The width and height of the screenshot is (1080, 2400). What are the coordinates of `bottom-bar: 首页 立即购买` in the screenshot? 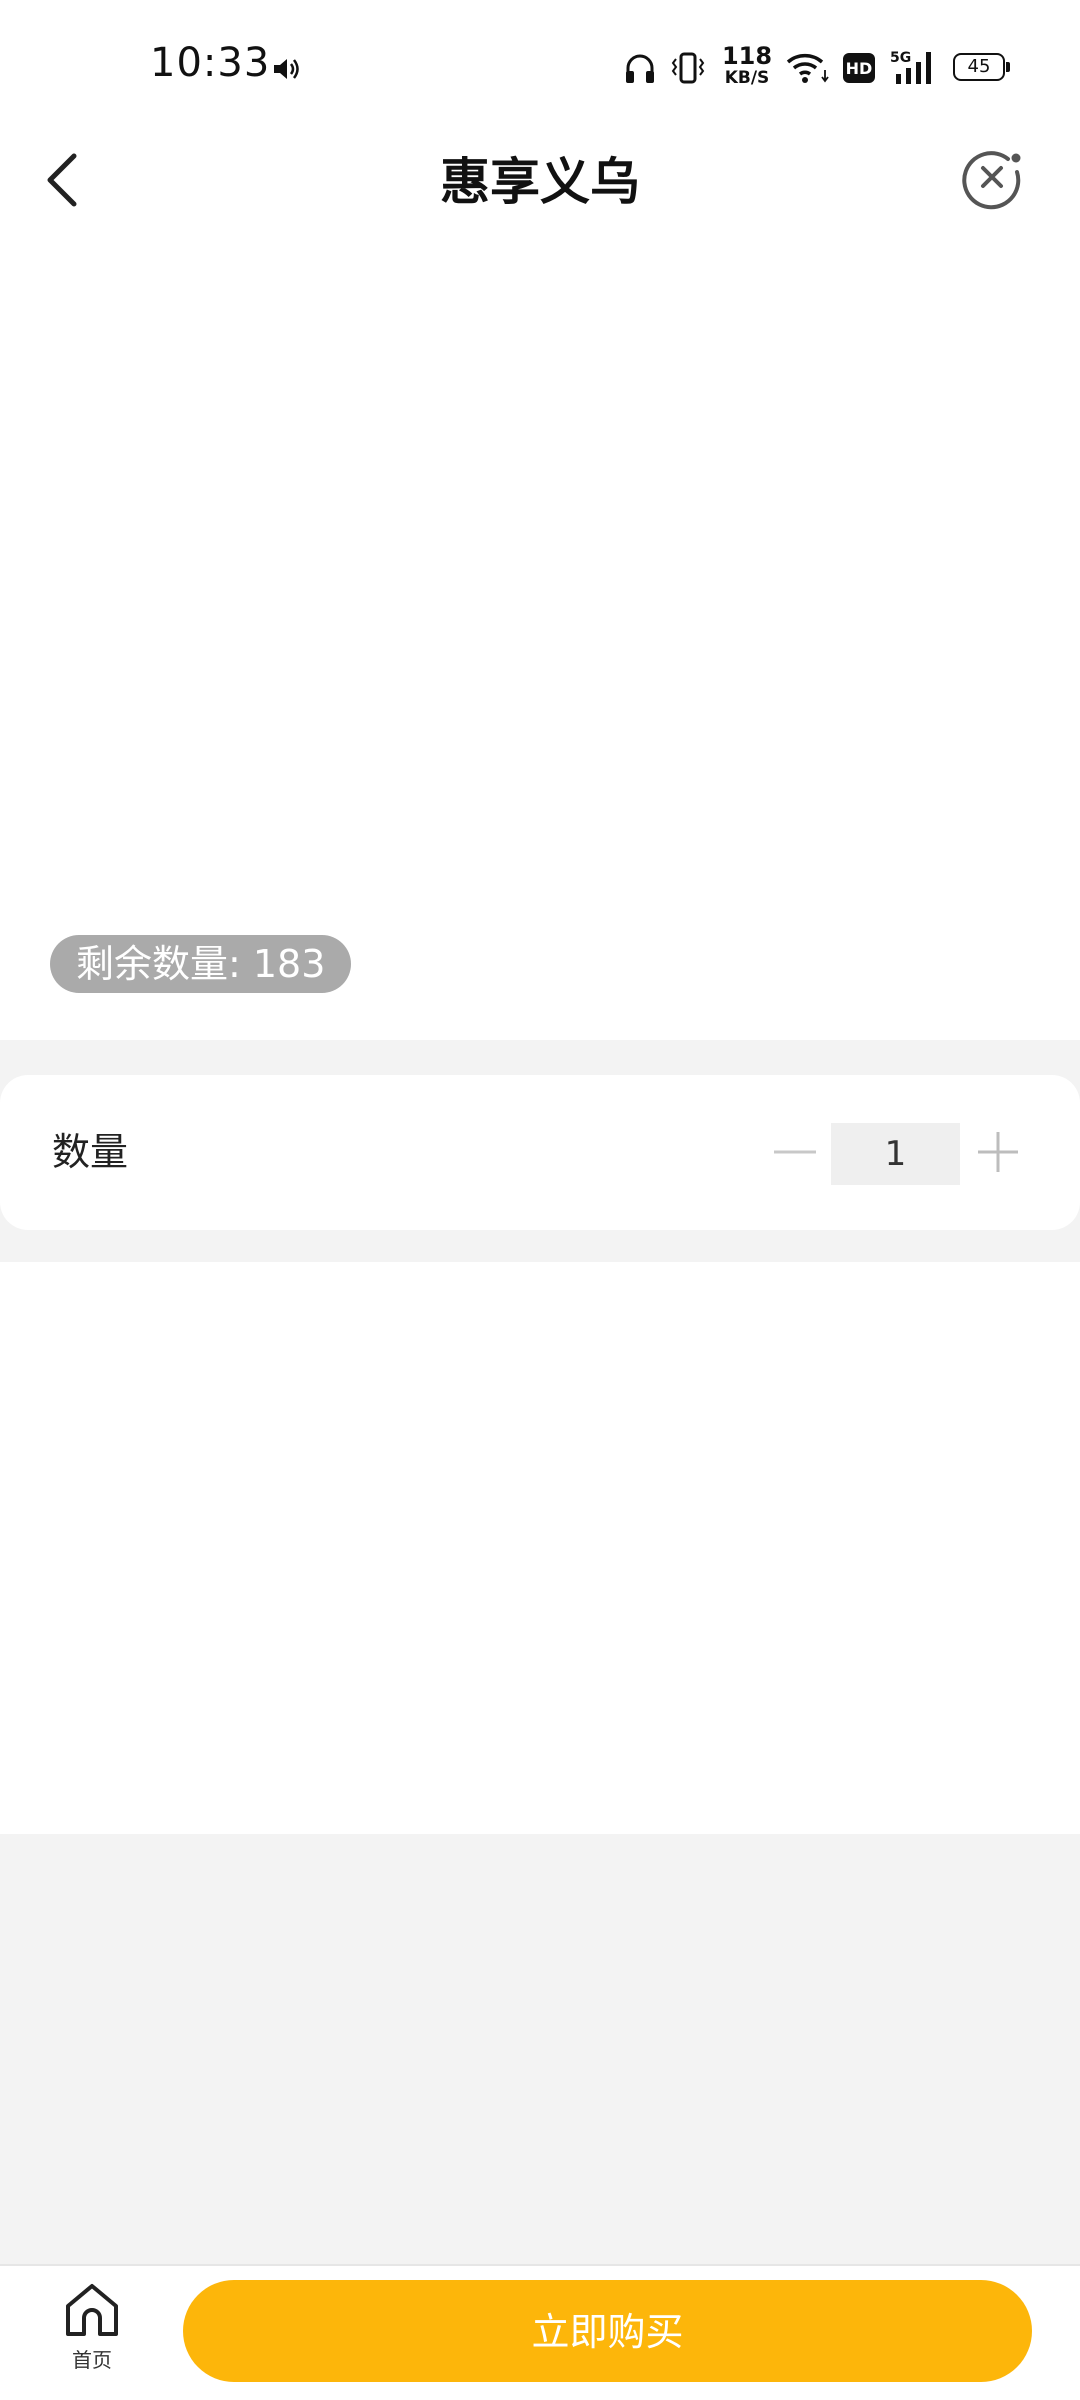 It's located at (540, 2332).